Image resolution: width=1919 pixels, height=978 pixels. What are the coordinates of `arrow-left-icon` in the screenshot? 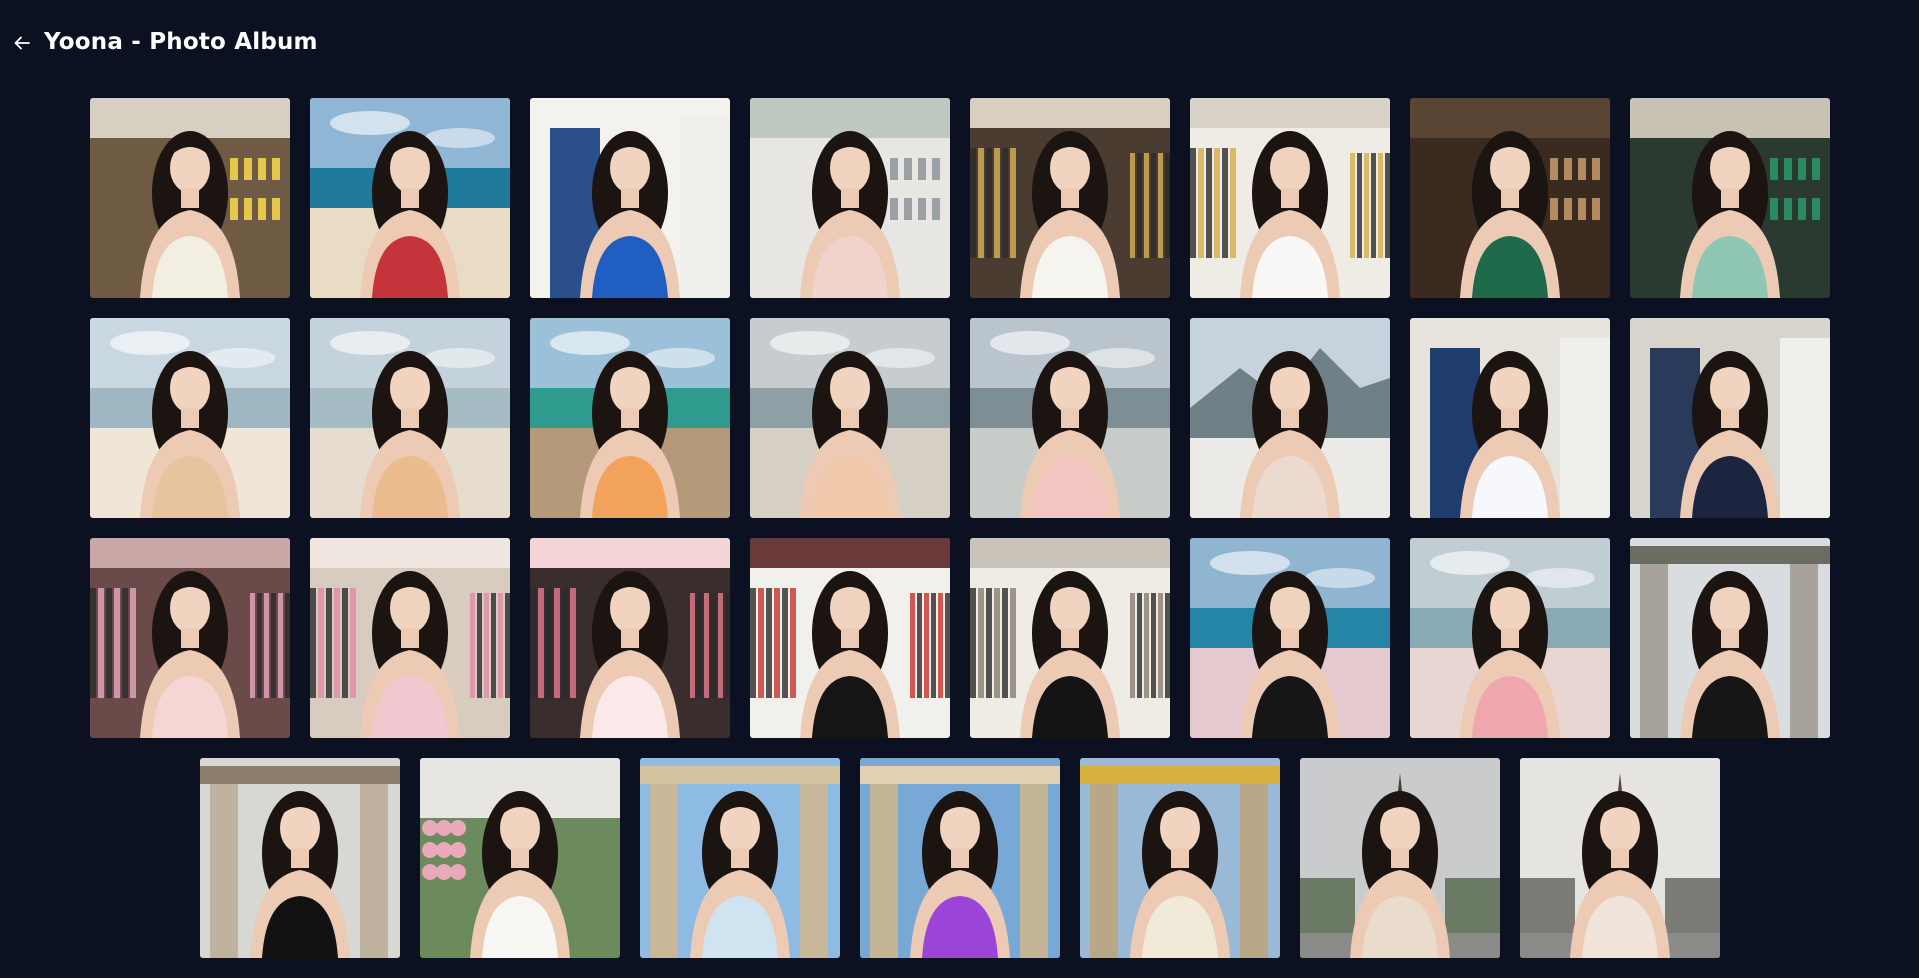 It's located at (22, 43).